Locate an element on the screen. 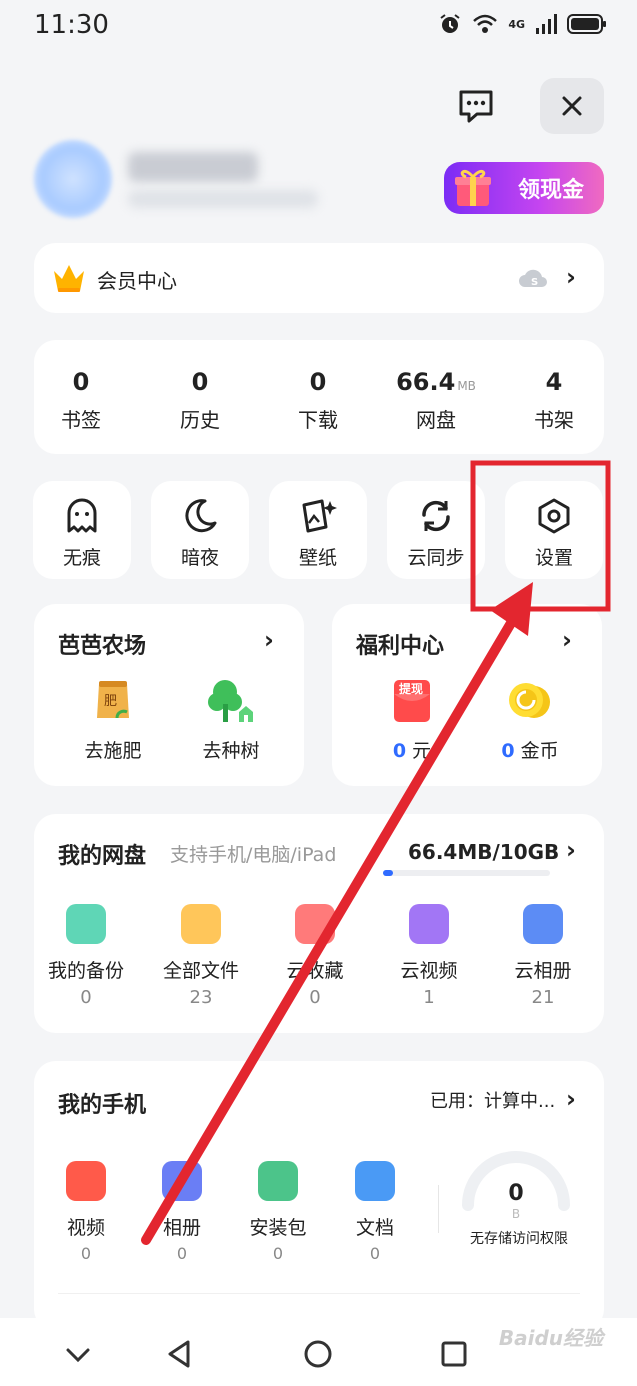 This screenshot has width=637, height=1386. status-time: 11:30 is located at coordinates (71, 25).